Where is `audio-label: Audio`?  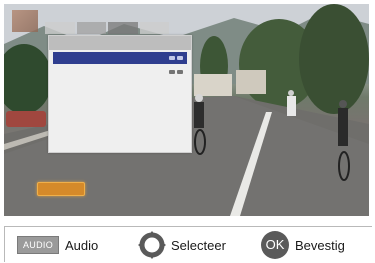 audio-label: Audio is located at coordinates (82, 245).